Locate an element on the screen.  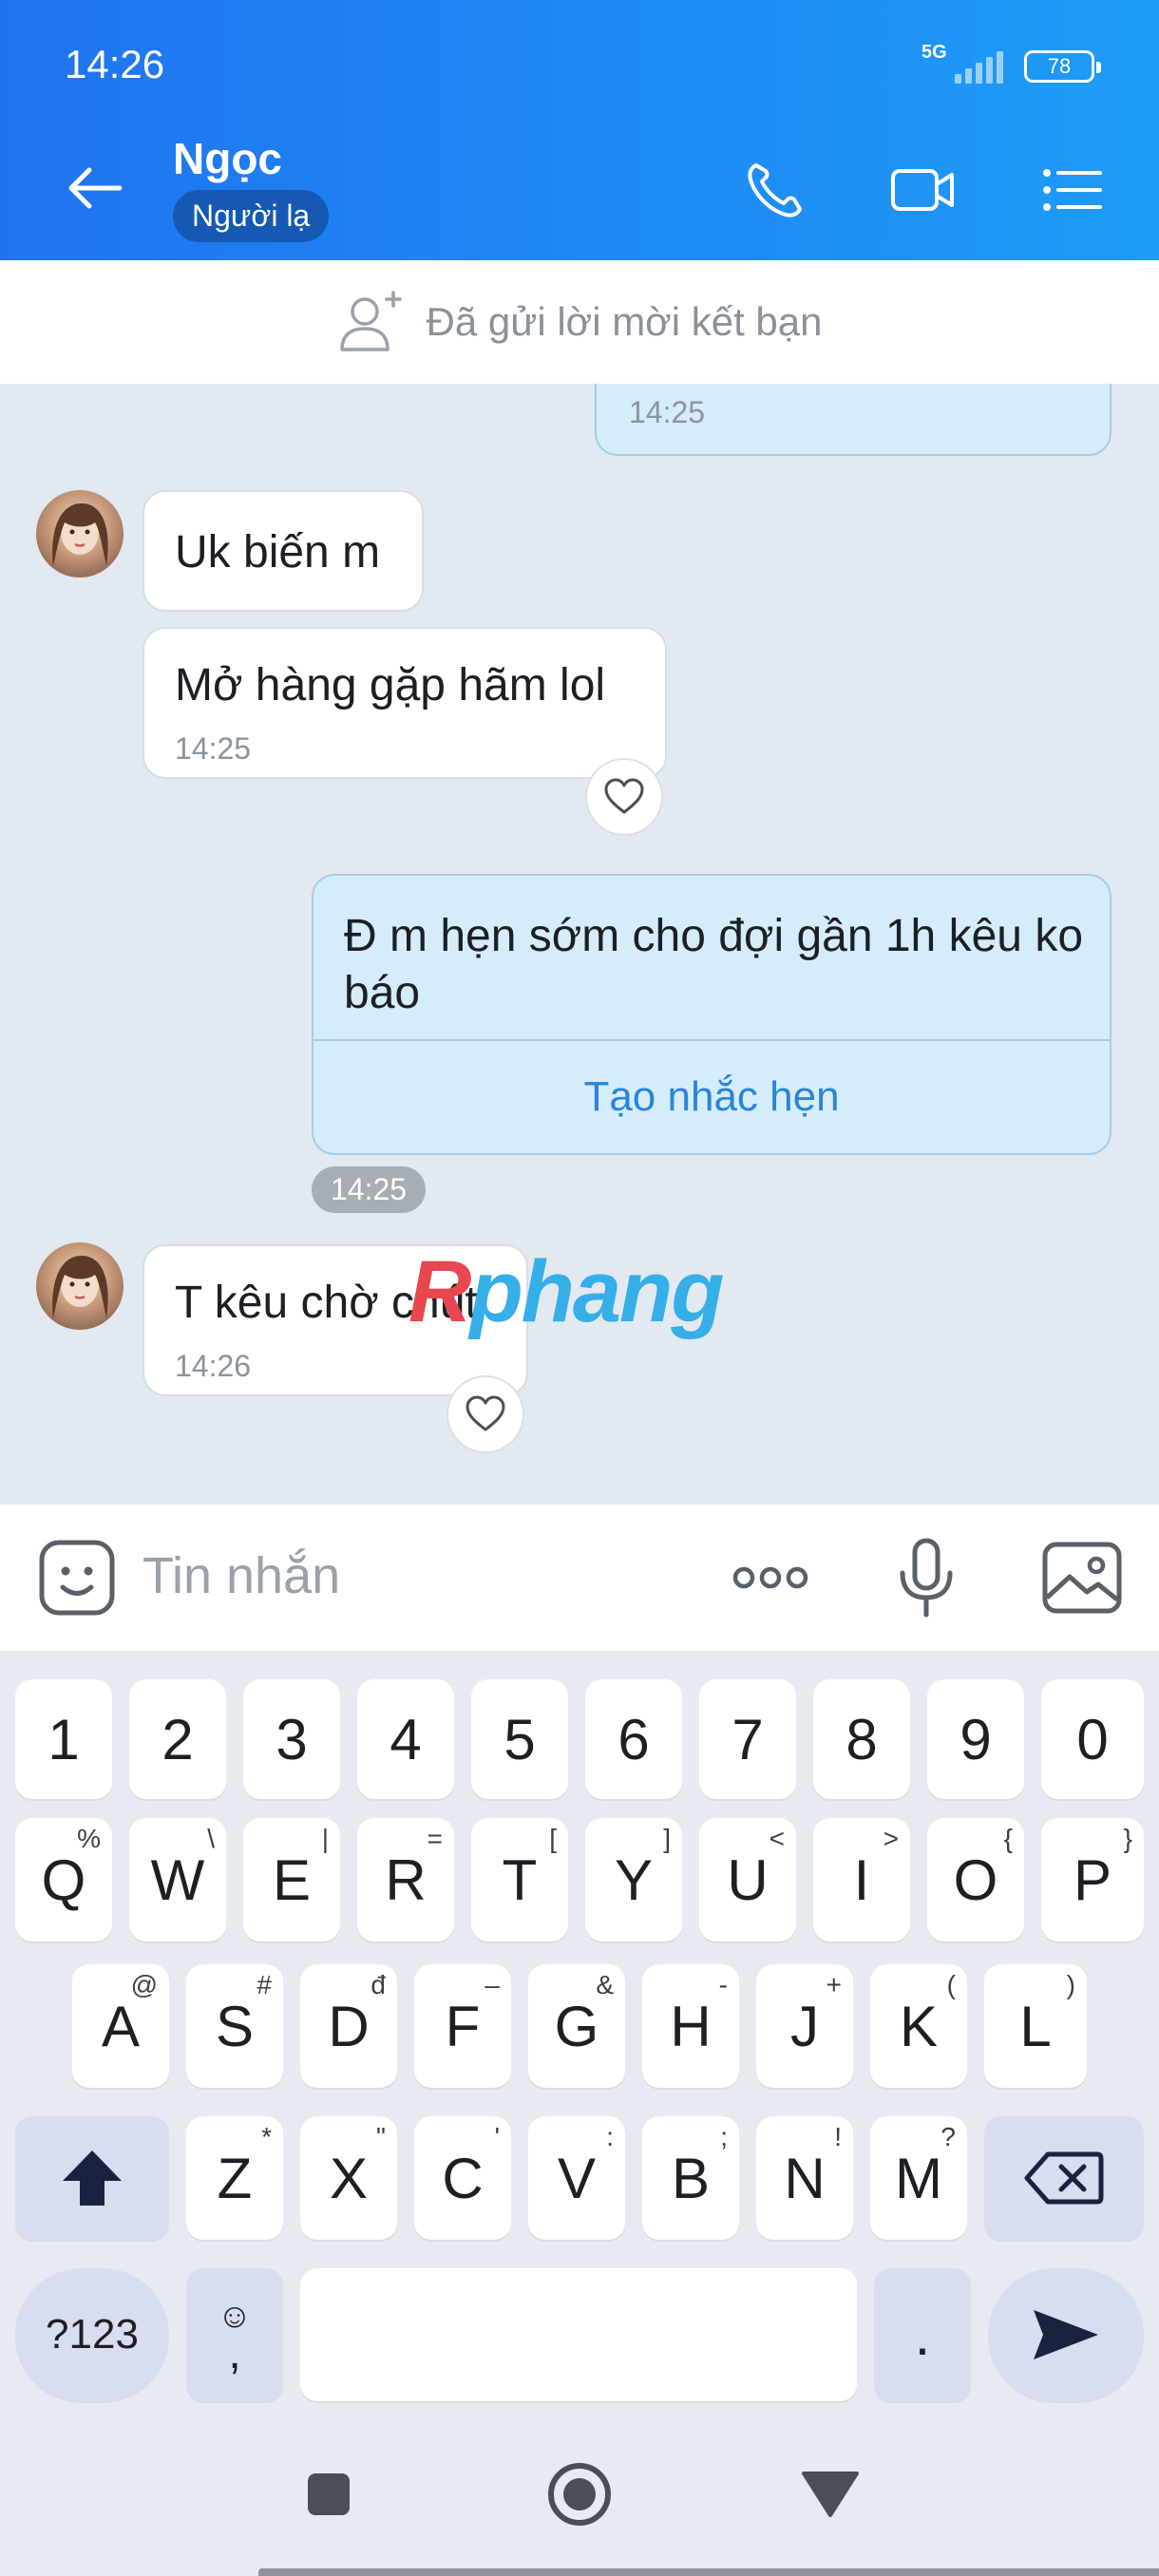
stranger-badge: Người lạ is located at coordinates (251, 216).